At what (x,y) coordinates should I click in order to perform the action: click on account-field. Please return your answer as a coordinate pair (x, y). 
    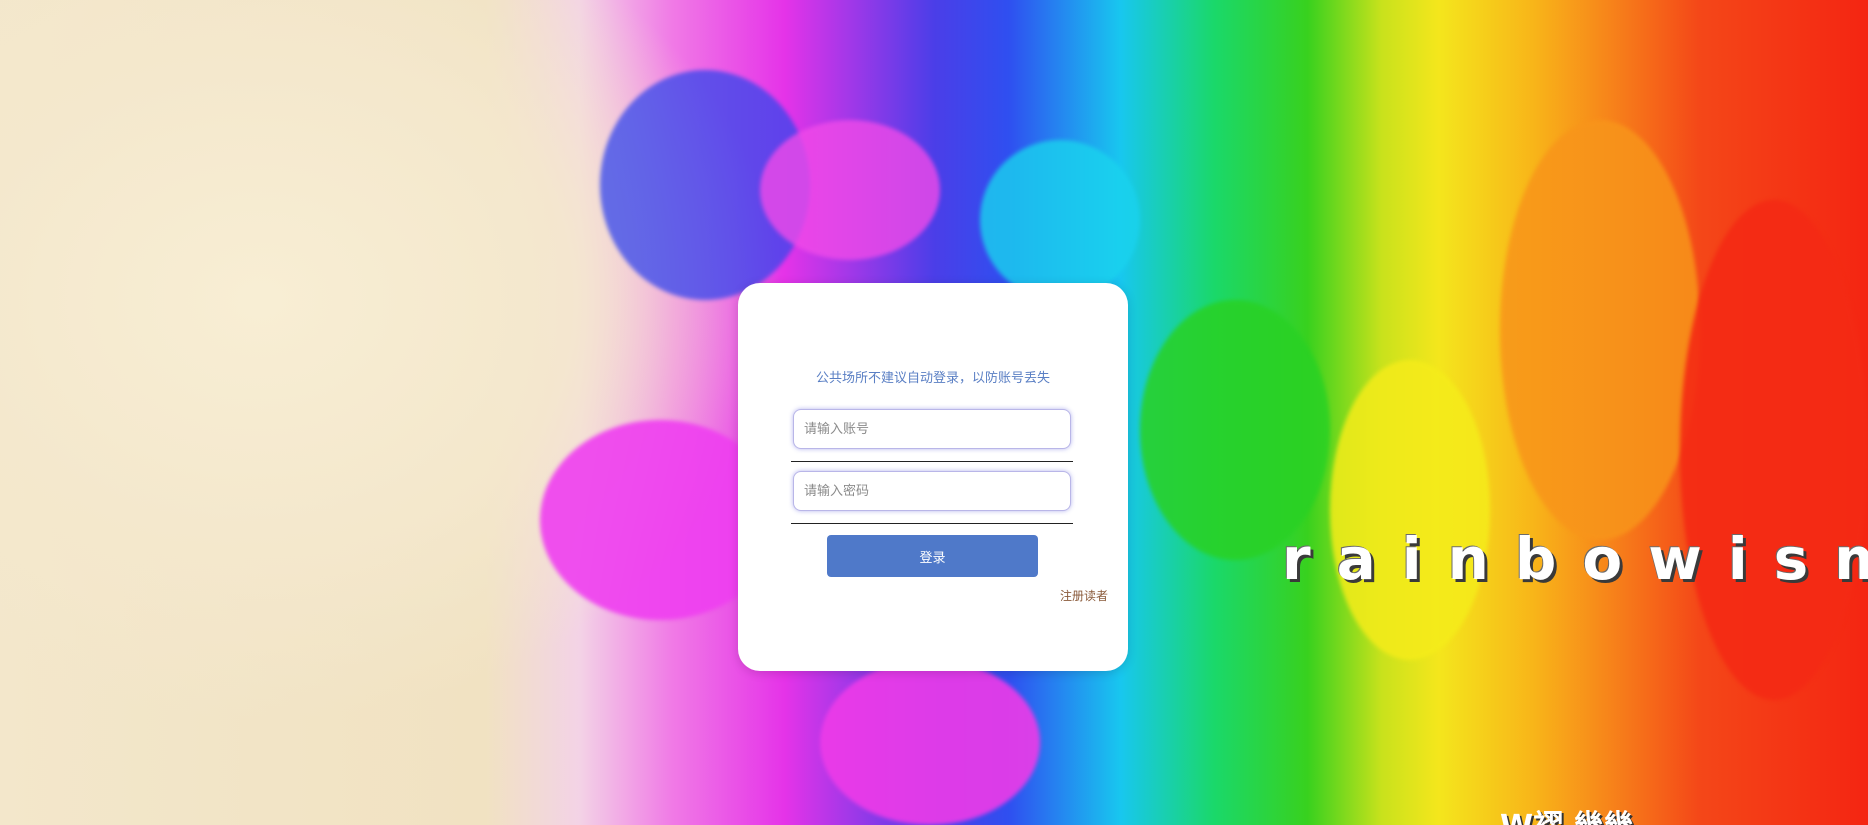
    Looking at the image, I should click on (932, 429).